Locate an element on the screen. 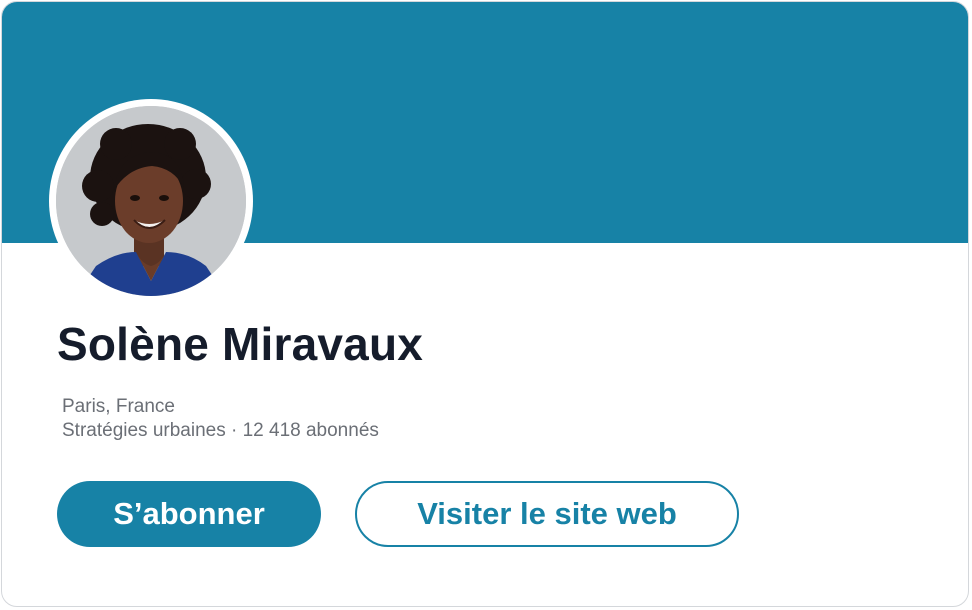 The image size is (972, 610). visit-website-button: Visiter le site web is located at coordinates (547, 514).